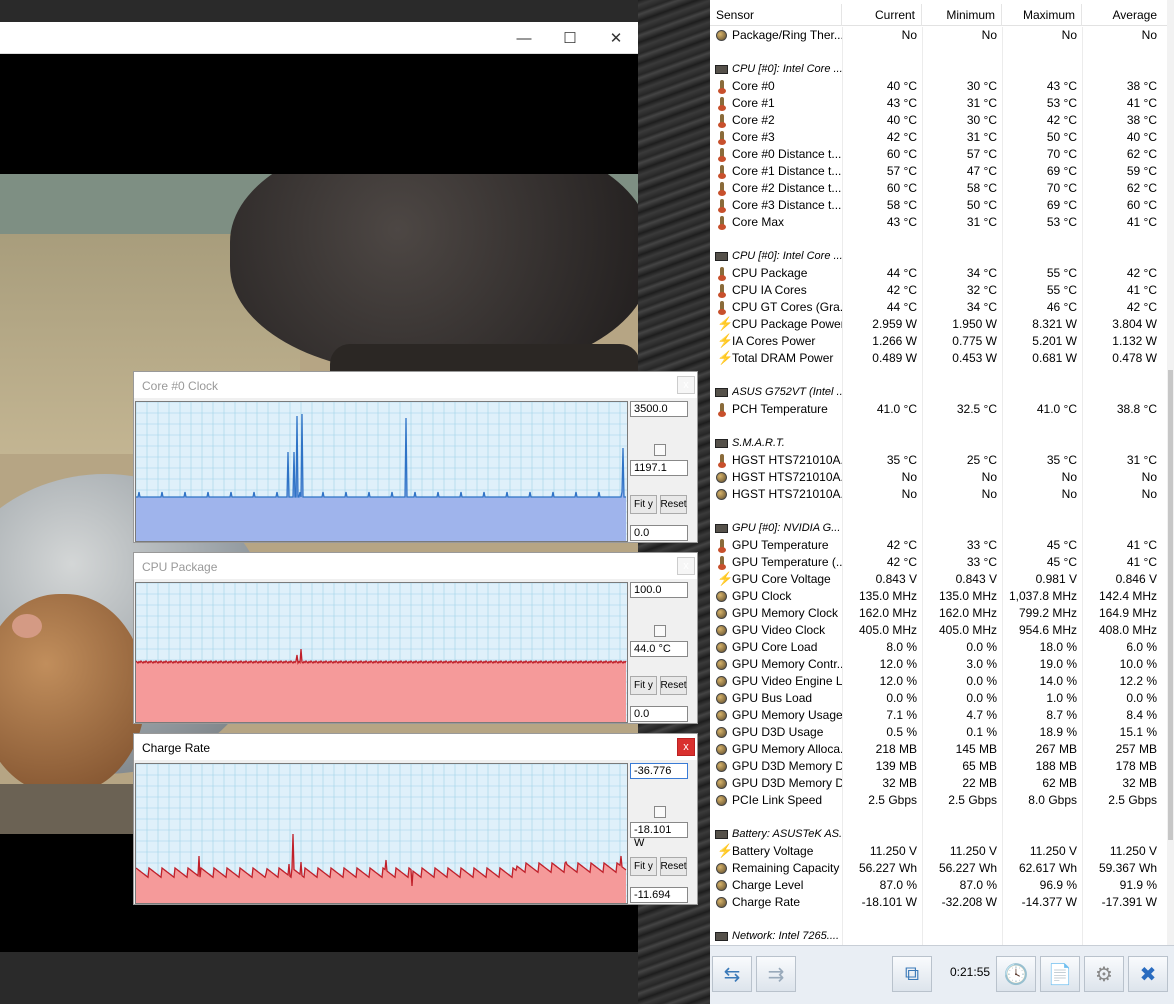  I want to click on settings-gear-icon: ⚙, so click(1104, 974).